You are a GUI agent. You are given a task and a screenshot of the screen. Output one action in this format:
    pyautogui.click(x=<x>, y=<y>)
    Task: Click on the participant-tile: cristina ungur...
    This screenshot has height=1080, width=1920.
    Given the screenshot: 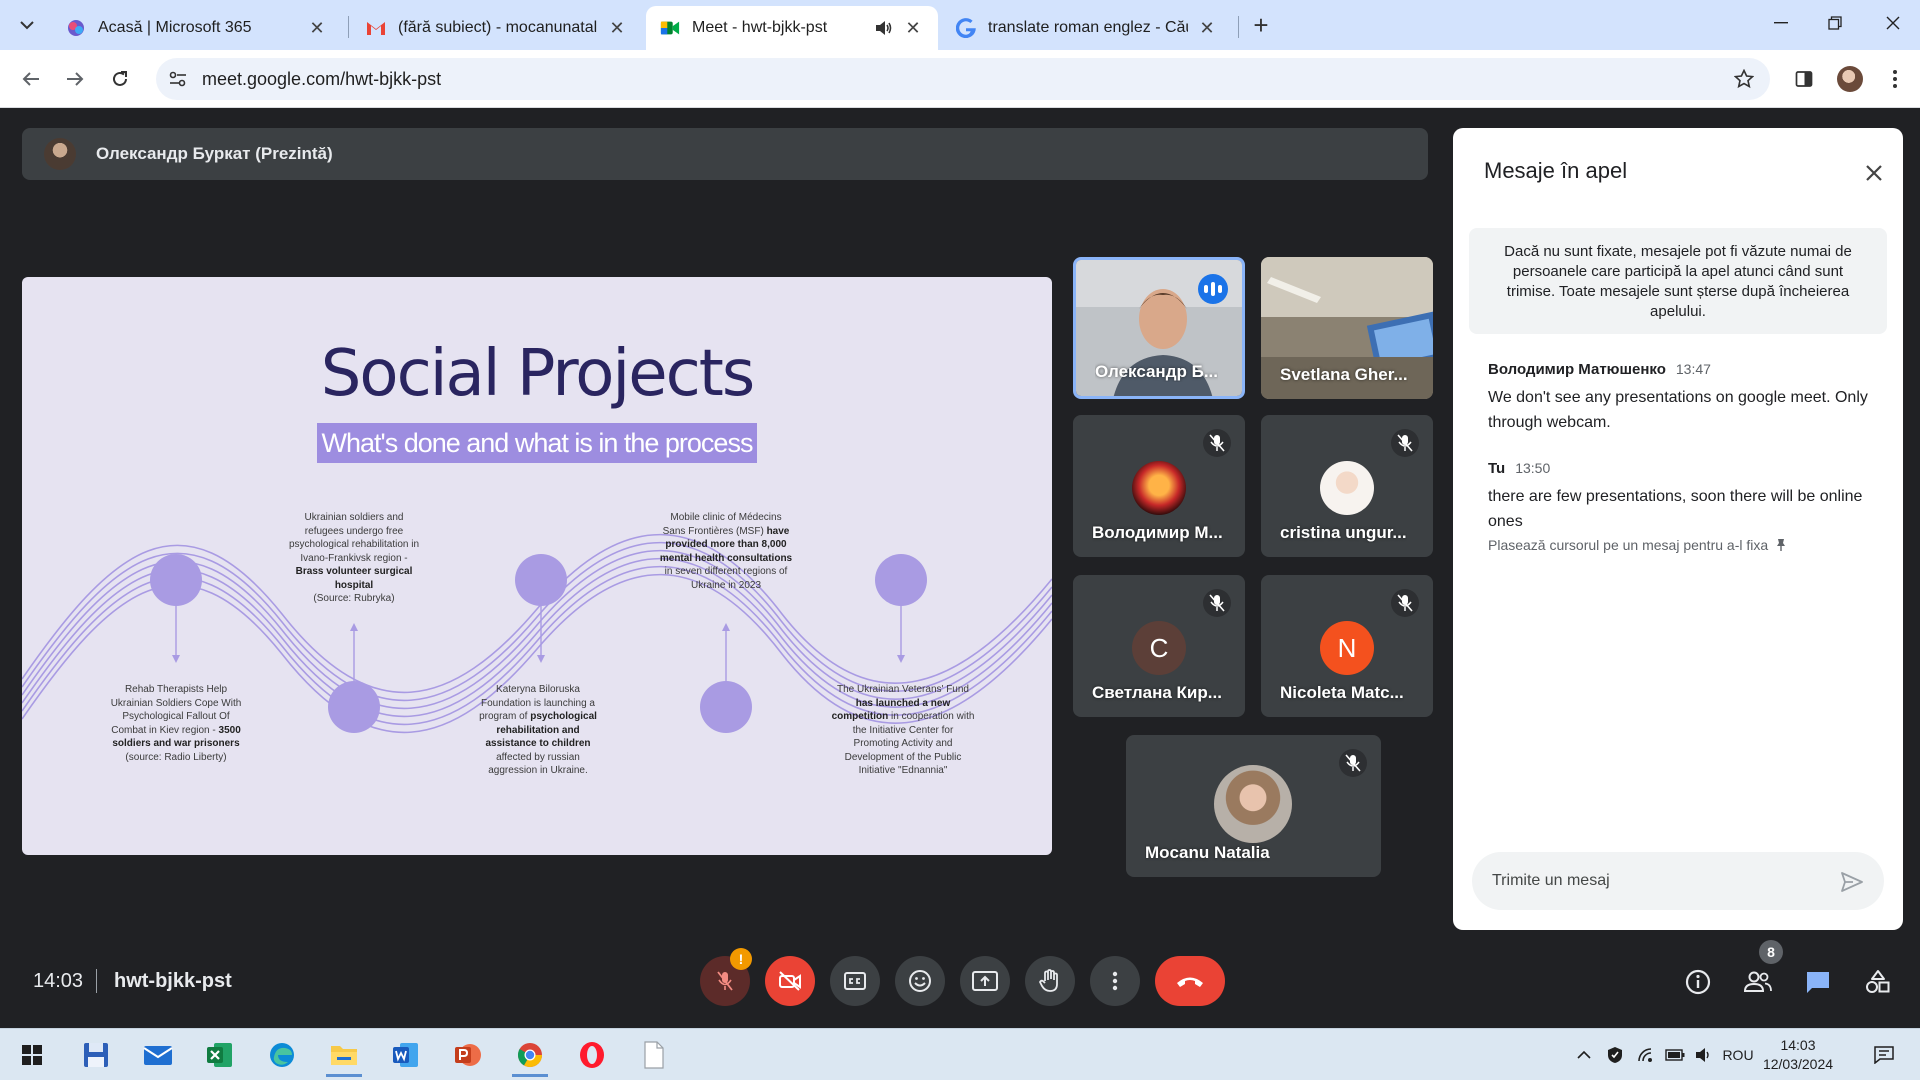 What is the action you would take?
    pyautogui.click(x=1347, y=486)
    